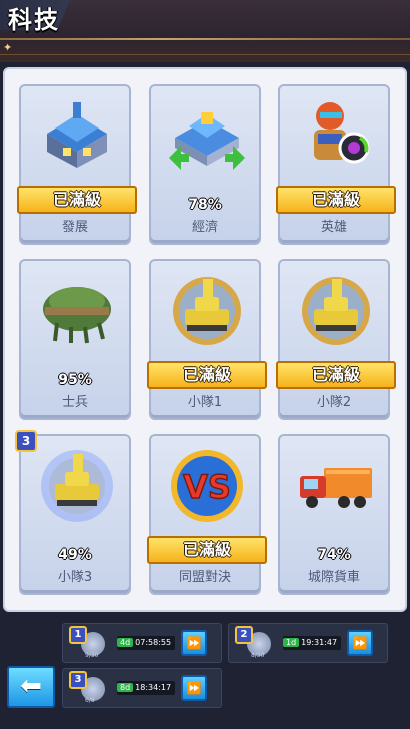  What do you see at coordinates (74, 227) in the screenshot?
I see `tech-label: 發展` at bounding box center [74, 227].